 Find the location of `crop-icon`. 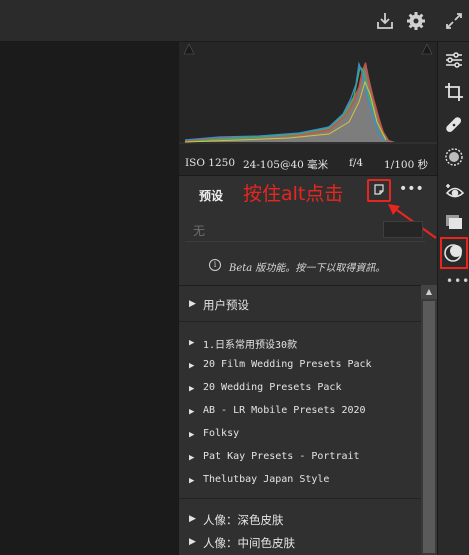

crop-icon is located at coordinates (454, 92).